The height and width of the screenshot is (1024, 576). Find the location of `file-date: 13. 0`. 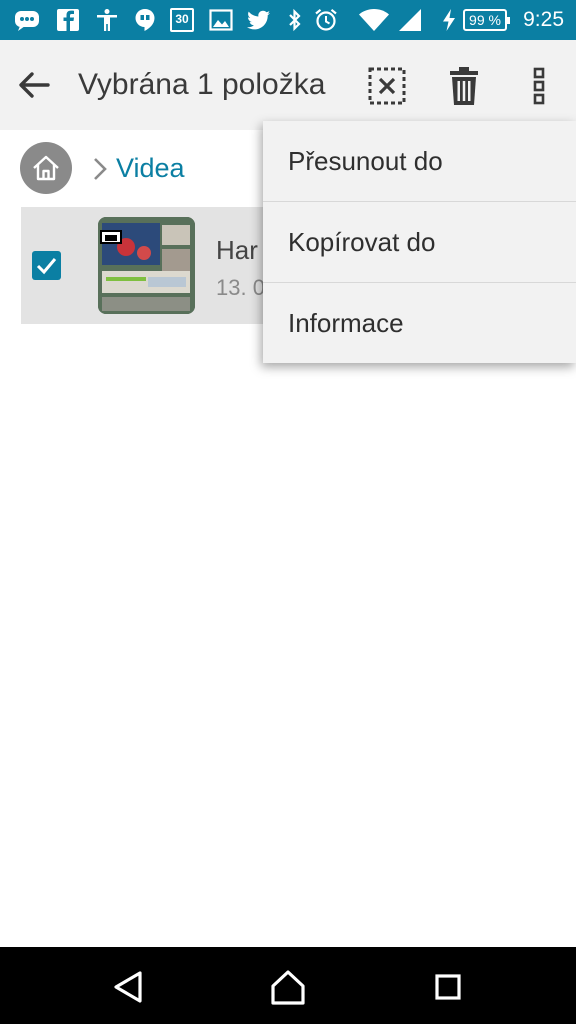

file-date: 13. 0 is located at coordinates (240, 287).